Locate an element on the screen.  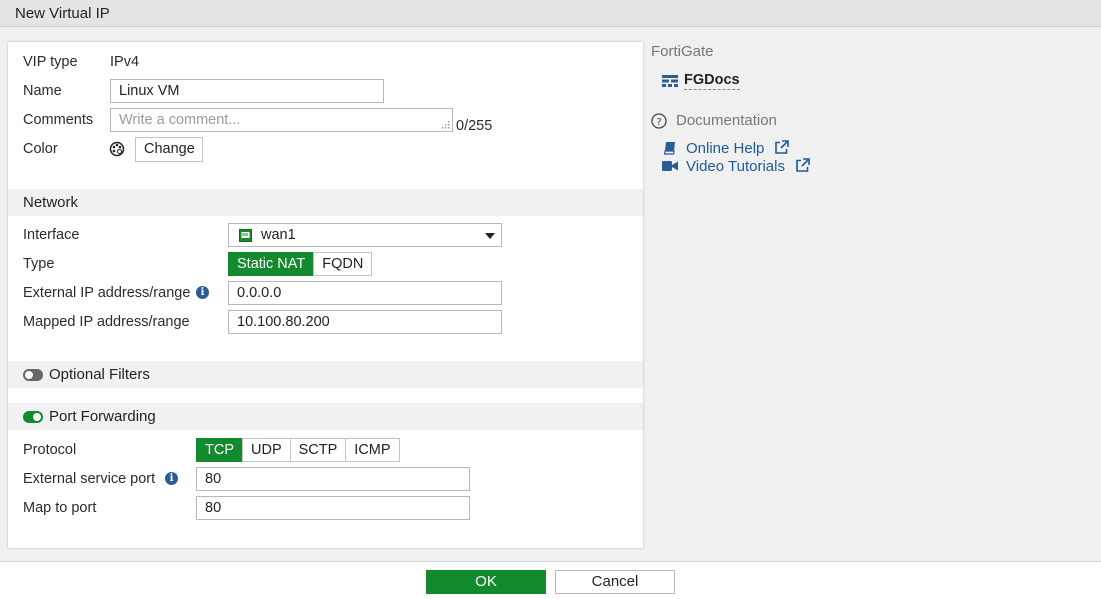
video-camera-icon is located at coordinates (670, 166).